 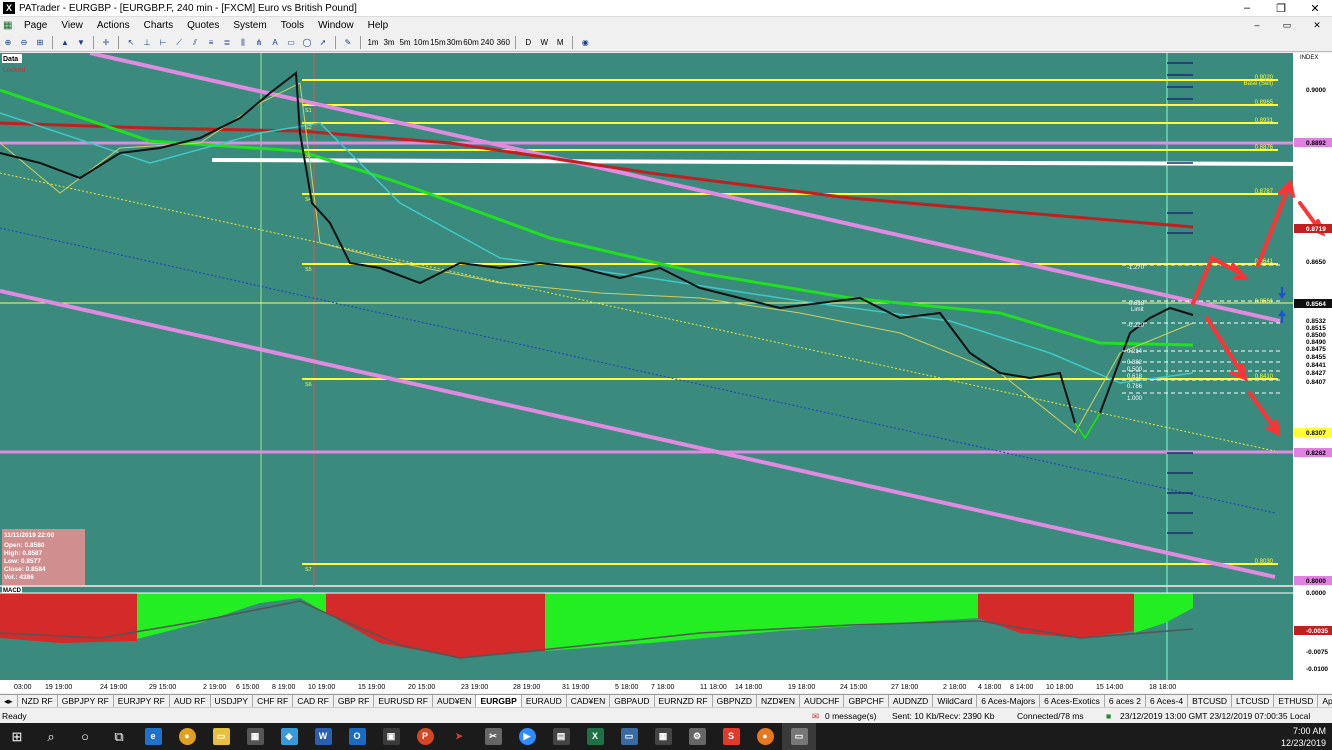 I want to click on child-minimize-button: –, so click(x=1257, y=25).